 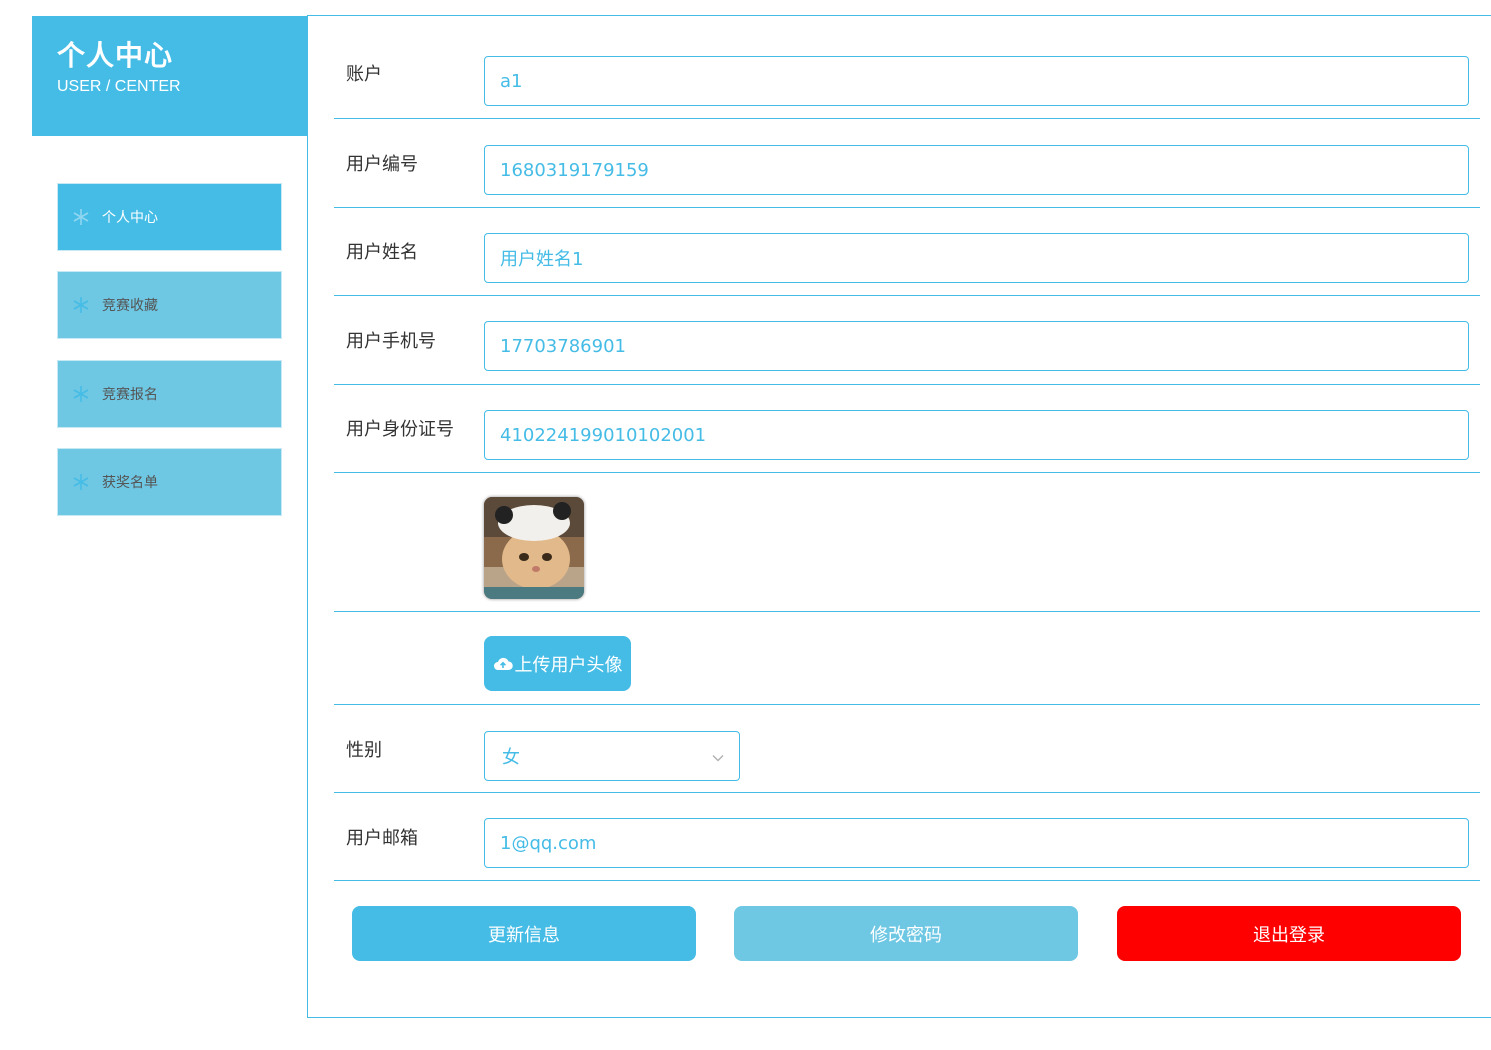 What do you see at coordinates (130, 306) in the screenshot?
I see `sidebar-item-label: 竞赛收藏` at bounding box center [130, 306].